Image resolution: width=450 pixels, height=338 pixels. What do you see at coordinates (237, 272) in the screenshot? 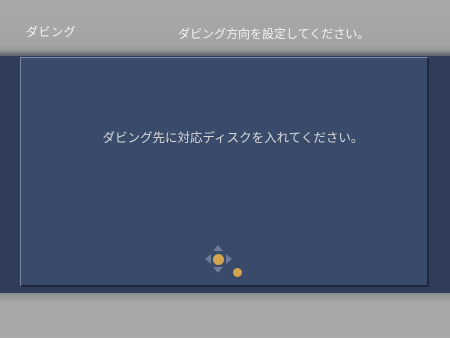
I see `return-icon` at bounding box center [237, 272].